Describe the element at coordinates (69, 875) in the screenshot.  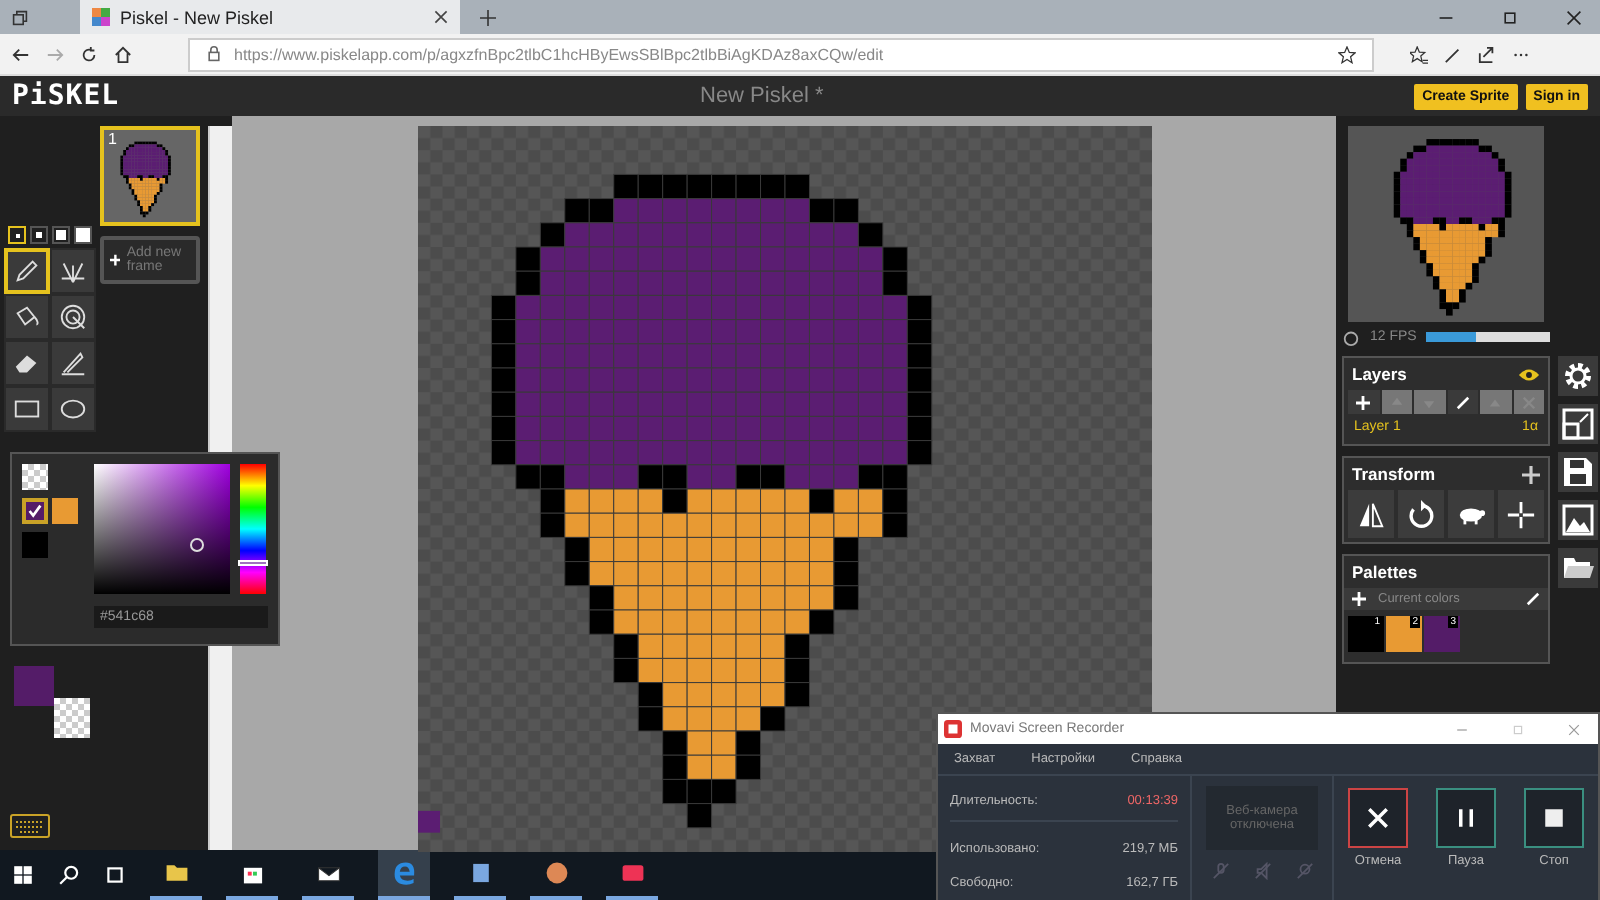
I see `search-icon` at that location.